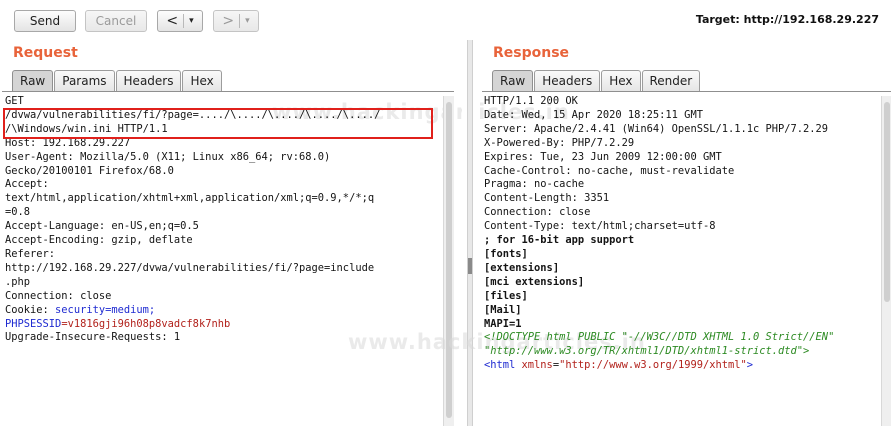 This screenshot has width=891, height=426. I want to click on response-scrollbar, so click(886, 261).